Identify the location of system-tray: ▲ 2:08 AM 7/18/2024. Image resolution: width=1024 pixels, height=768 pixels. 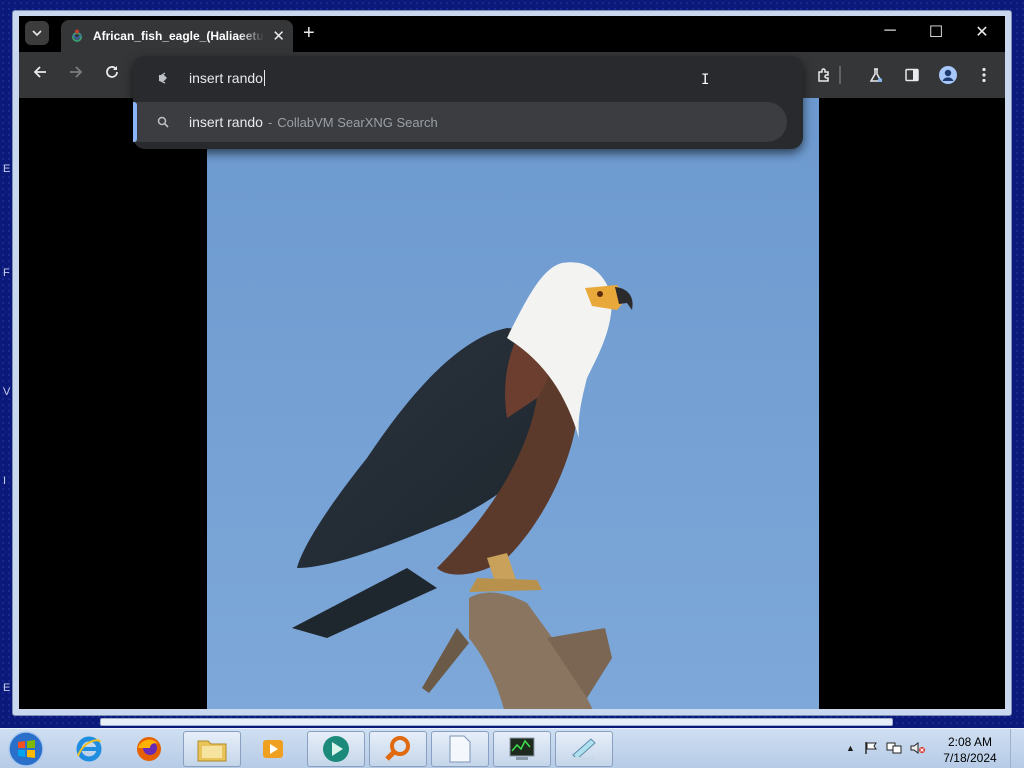
(929, 748).